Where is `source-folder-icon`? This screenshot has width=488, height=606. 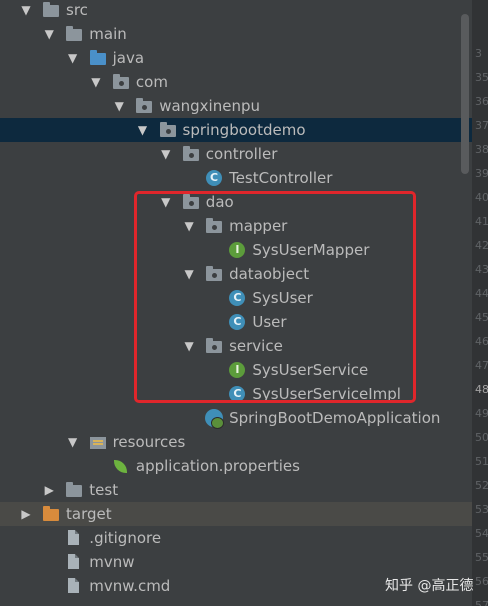
source-folder-icon is located at coordinates (98, 58).